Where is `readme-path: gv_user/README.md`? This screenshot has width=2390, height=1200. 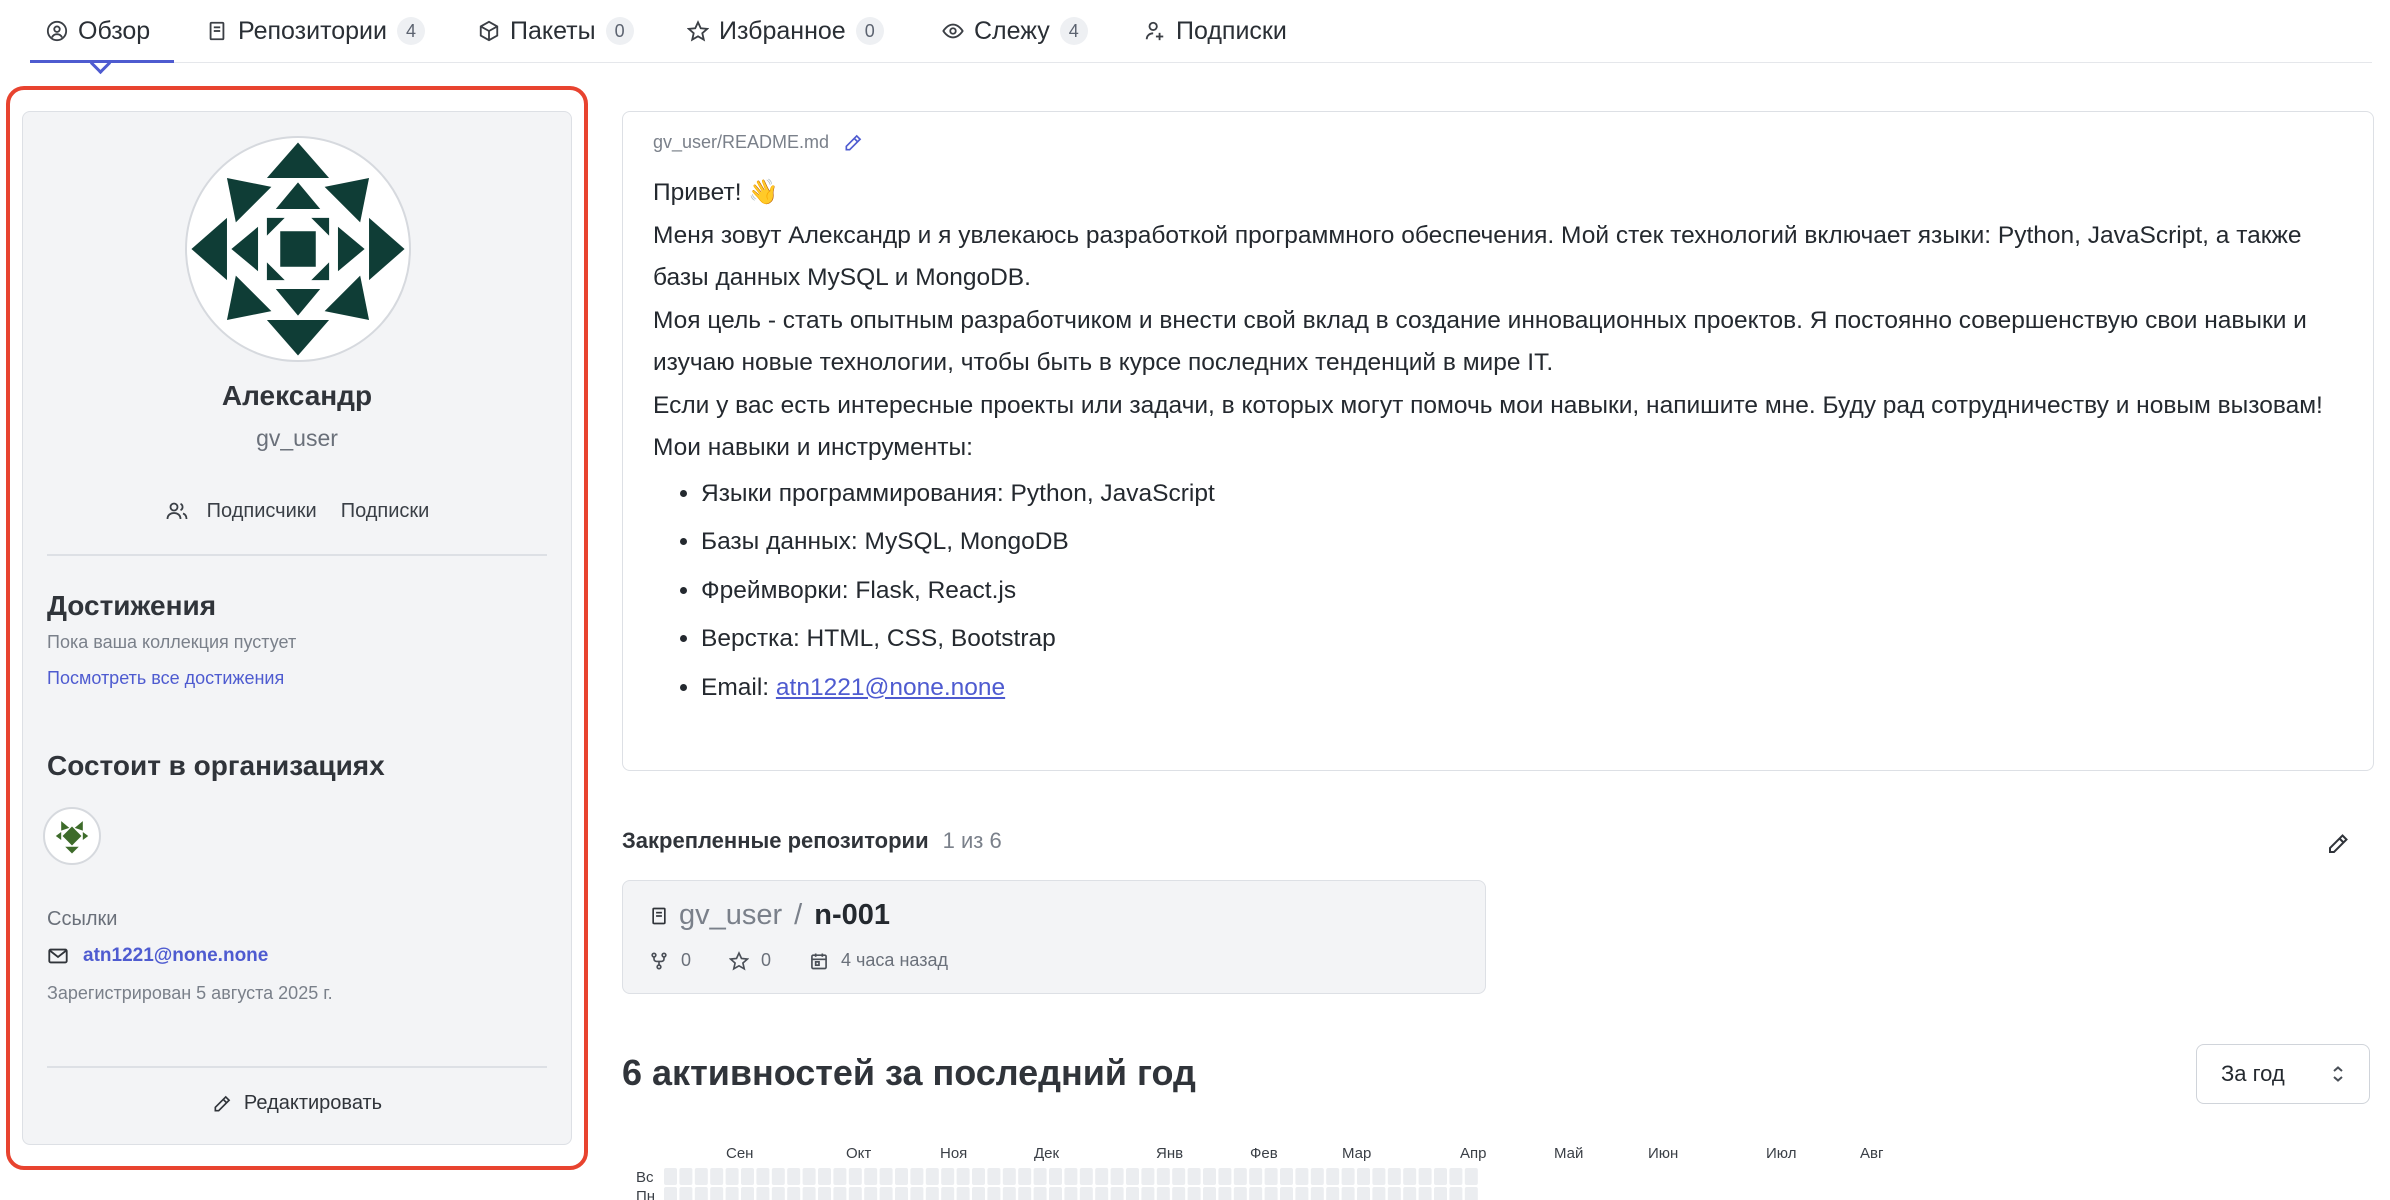 readme-path: gv_user/README.md is located at coordinates (758, 142).